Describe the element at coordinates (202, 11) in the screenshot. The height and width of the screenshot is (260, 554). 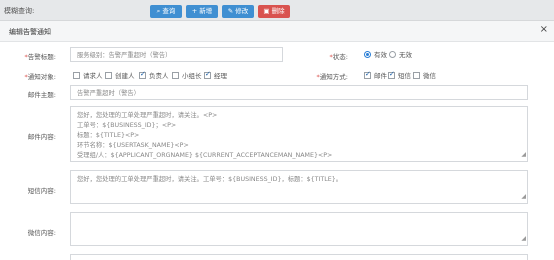
I see `add-button: + 新增` at that location.